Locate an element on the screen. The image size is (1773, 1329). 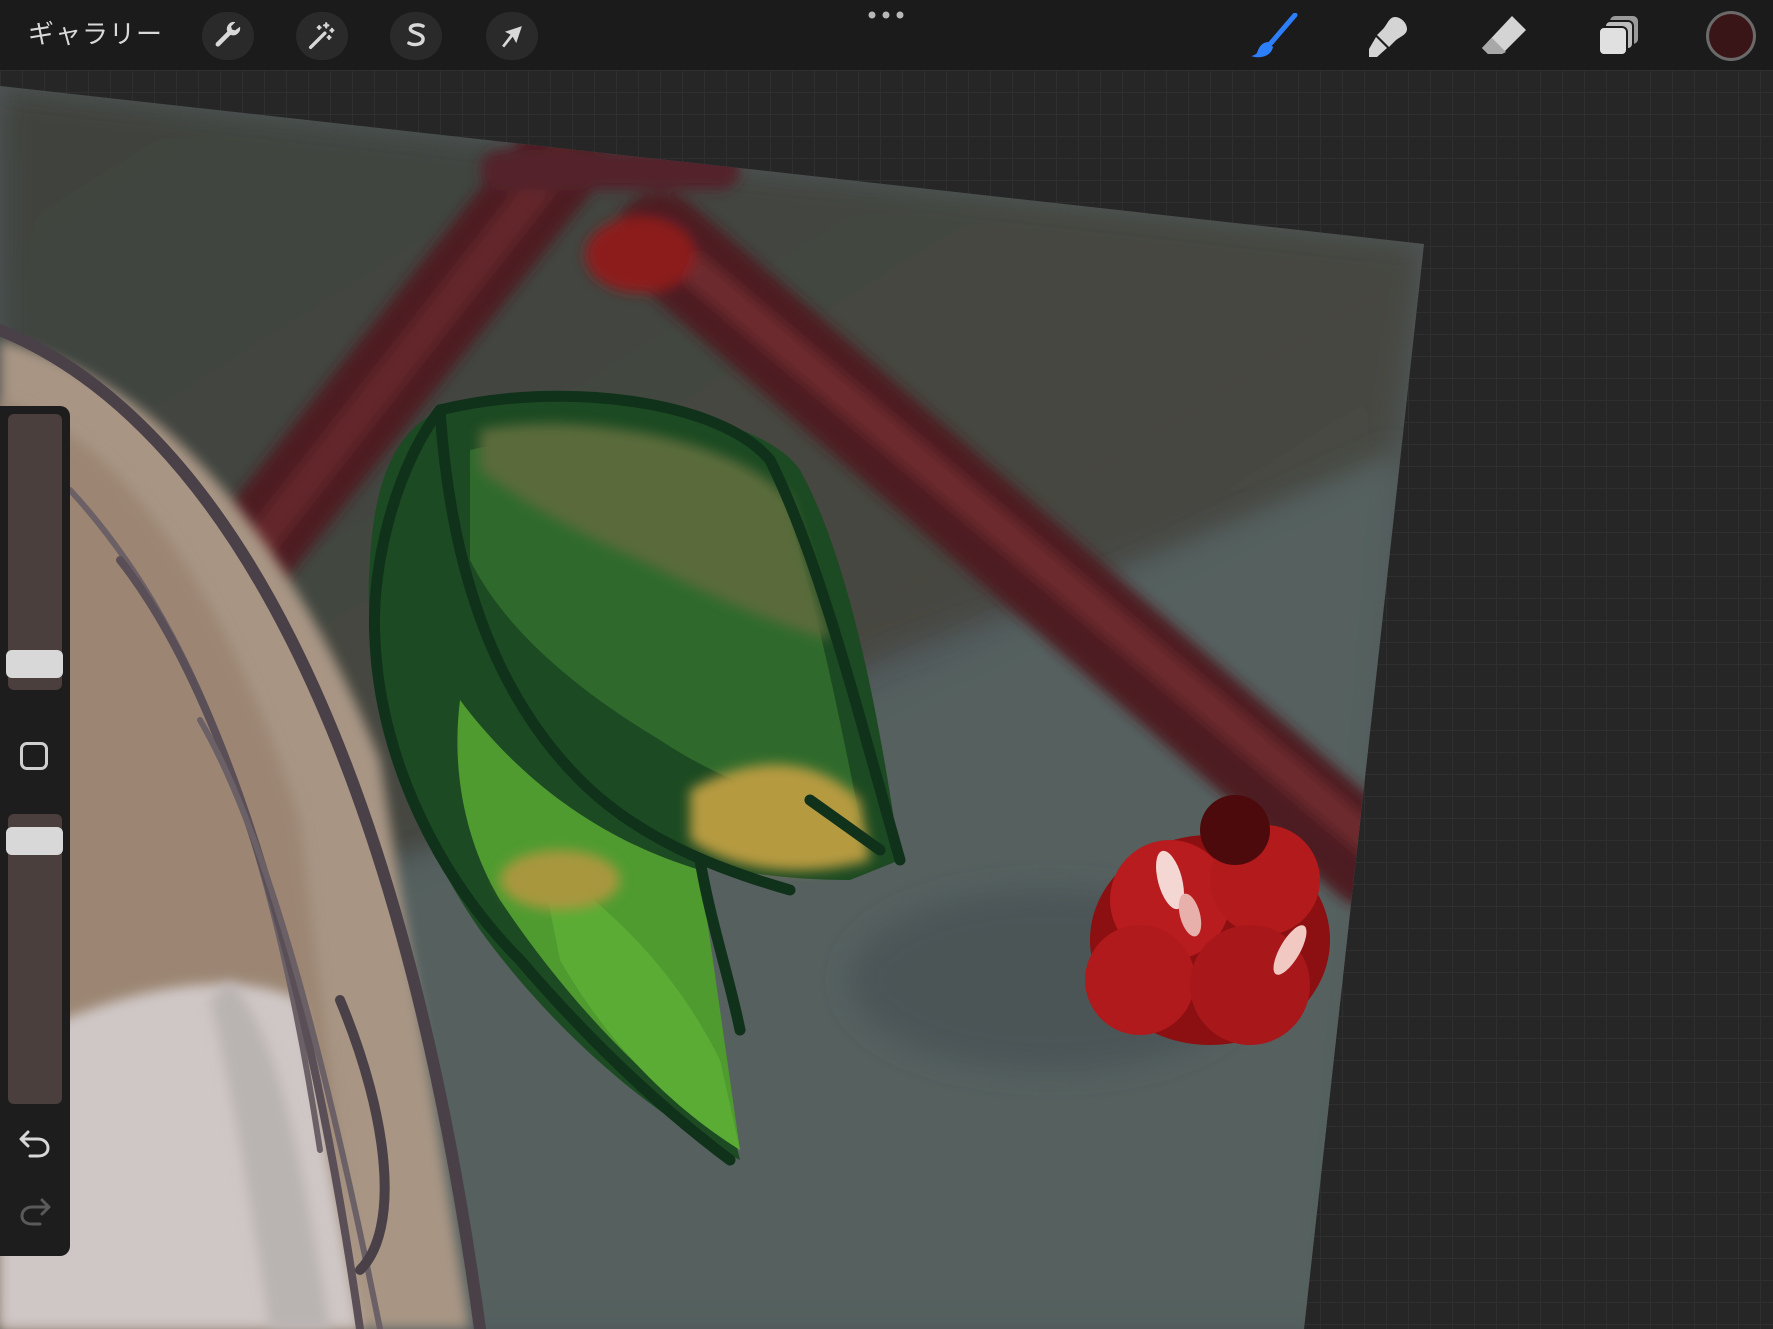
erase-tool-button is located at coordinates (1504, 36).